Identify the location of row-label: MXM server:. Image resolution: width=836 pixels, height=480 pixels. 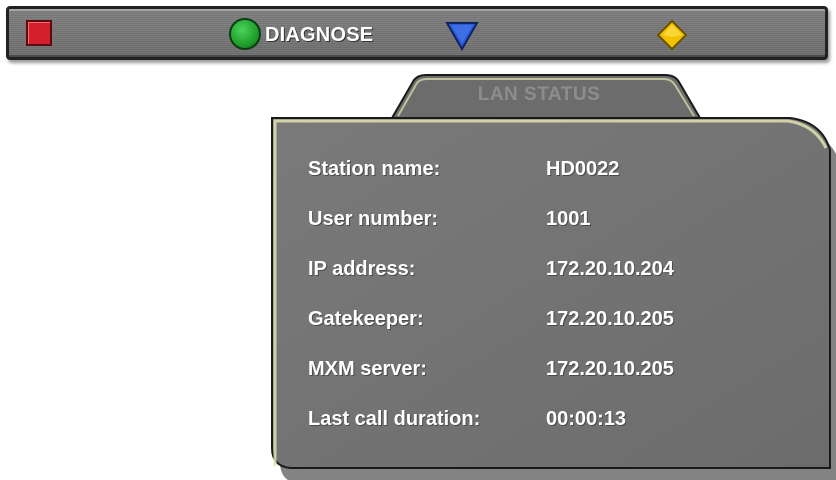
(367, 369).